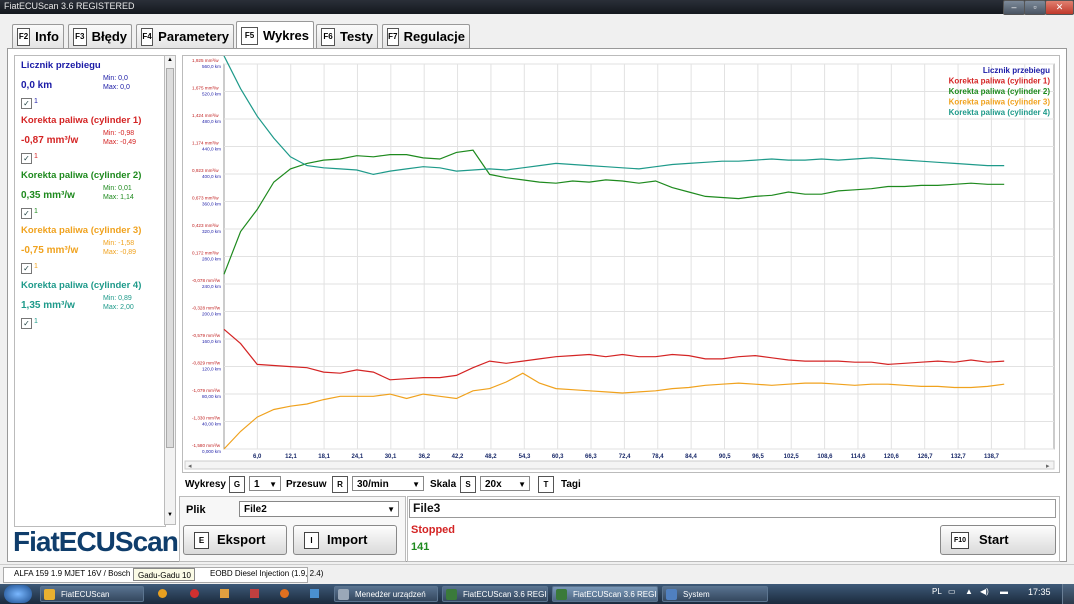 This screenshot has width=1074, height=604. What do you see at coordinates (275, 35) in the screenshot?
I see `tab-wykres: F5 Wykres` at bounding box center [275, 35].